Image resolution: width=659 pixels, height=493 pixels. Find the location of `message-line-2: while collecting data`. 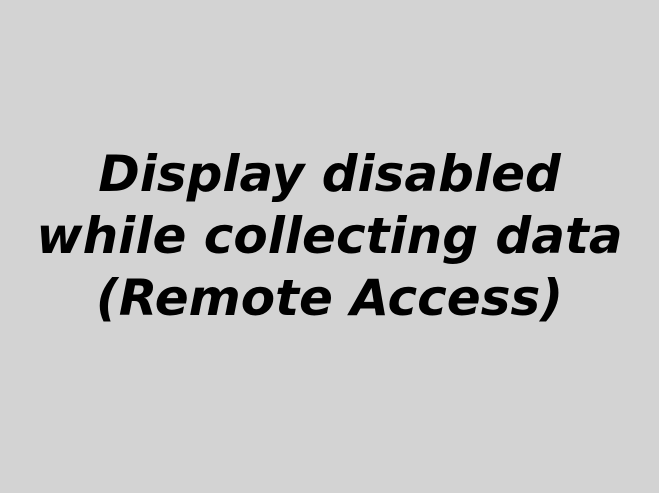

message-line-2: while collecting data is located at coordinates (329, 236).